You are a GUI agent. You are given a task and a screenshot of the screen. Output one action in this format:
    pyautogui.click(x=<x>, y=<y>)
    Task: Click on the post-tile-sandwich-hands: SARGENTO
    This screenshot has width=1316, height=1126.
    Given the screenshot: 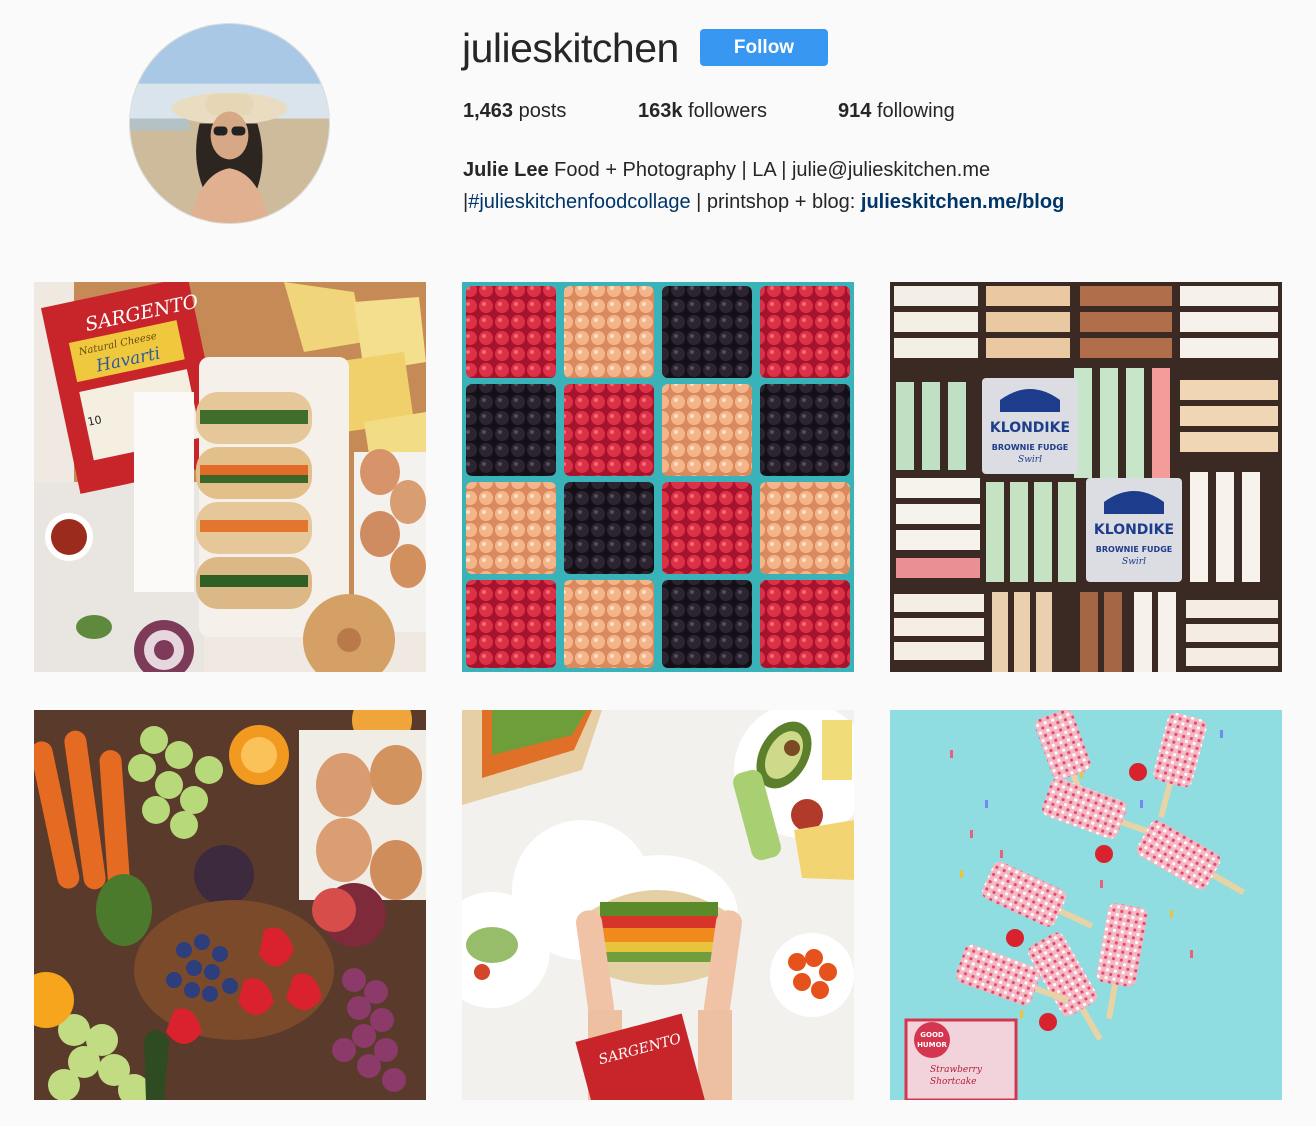 What is the action you would take?
    pyautogui.click(x=658, y=905)
    